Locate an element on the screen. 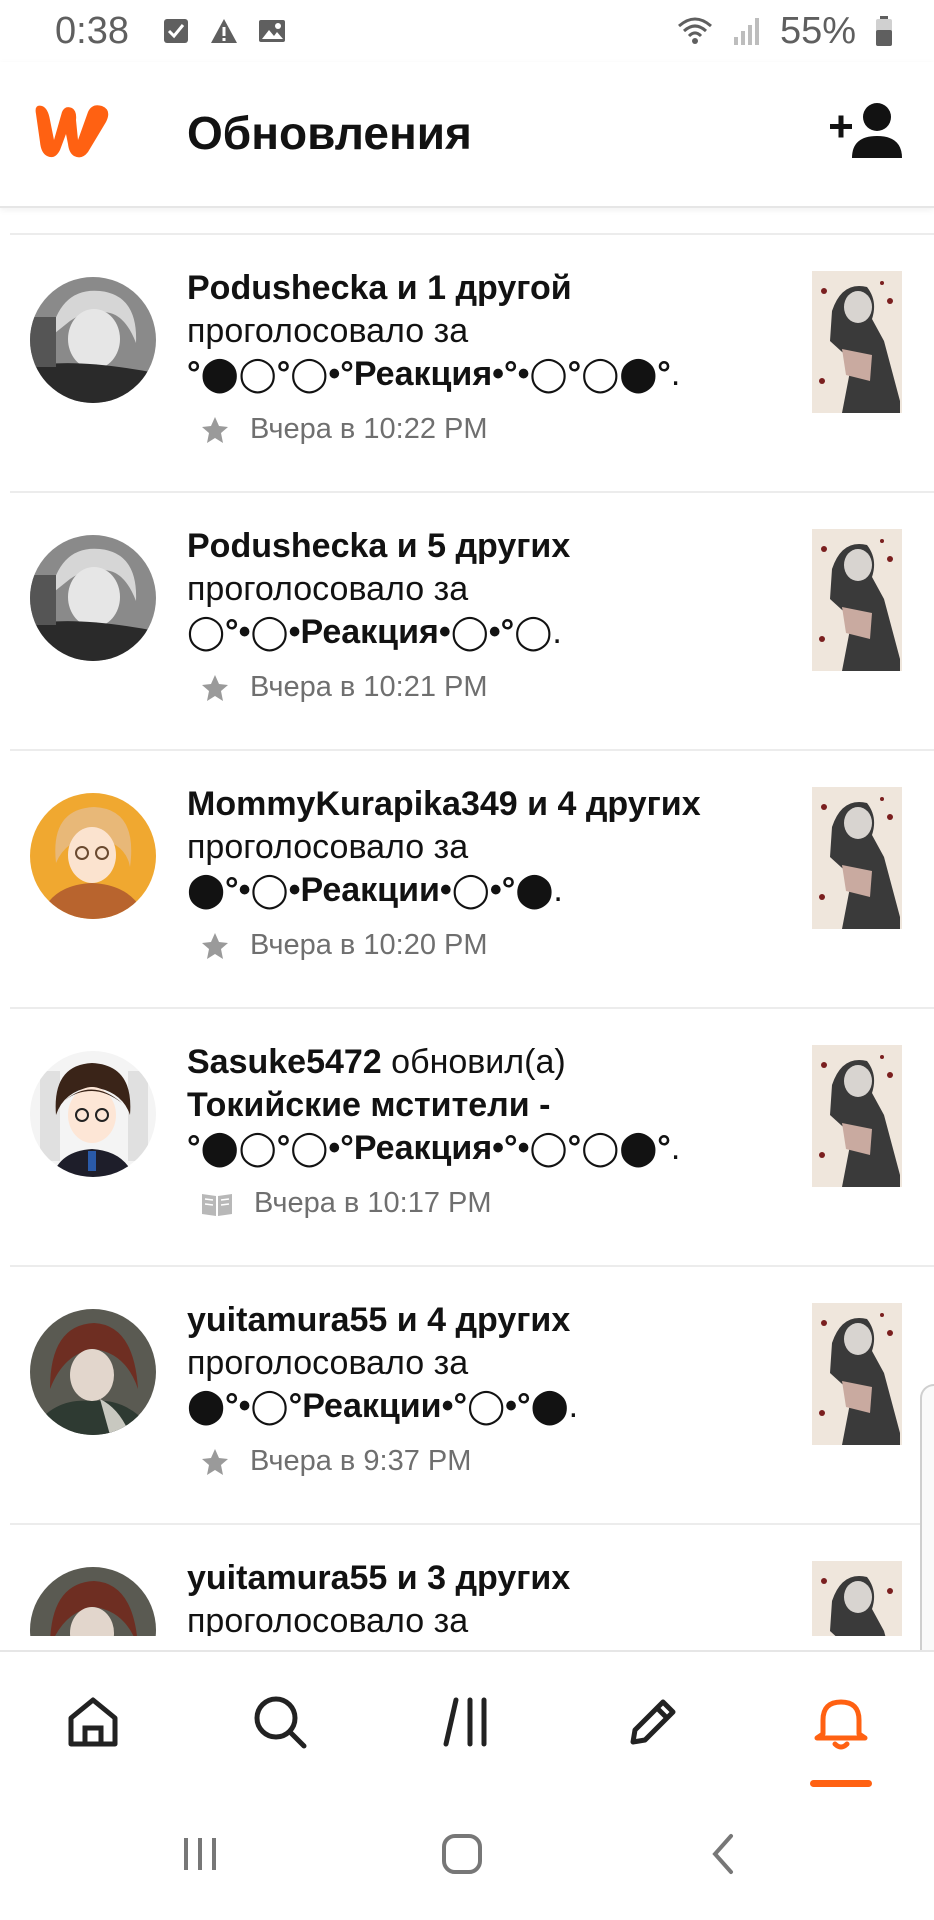 Image resolution: width=934 pixels, height=1920 pixels. notification-meta: Вчера в 10:17 PM is located at coordinates (346, 1203).